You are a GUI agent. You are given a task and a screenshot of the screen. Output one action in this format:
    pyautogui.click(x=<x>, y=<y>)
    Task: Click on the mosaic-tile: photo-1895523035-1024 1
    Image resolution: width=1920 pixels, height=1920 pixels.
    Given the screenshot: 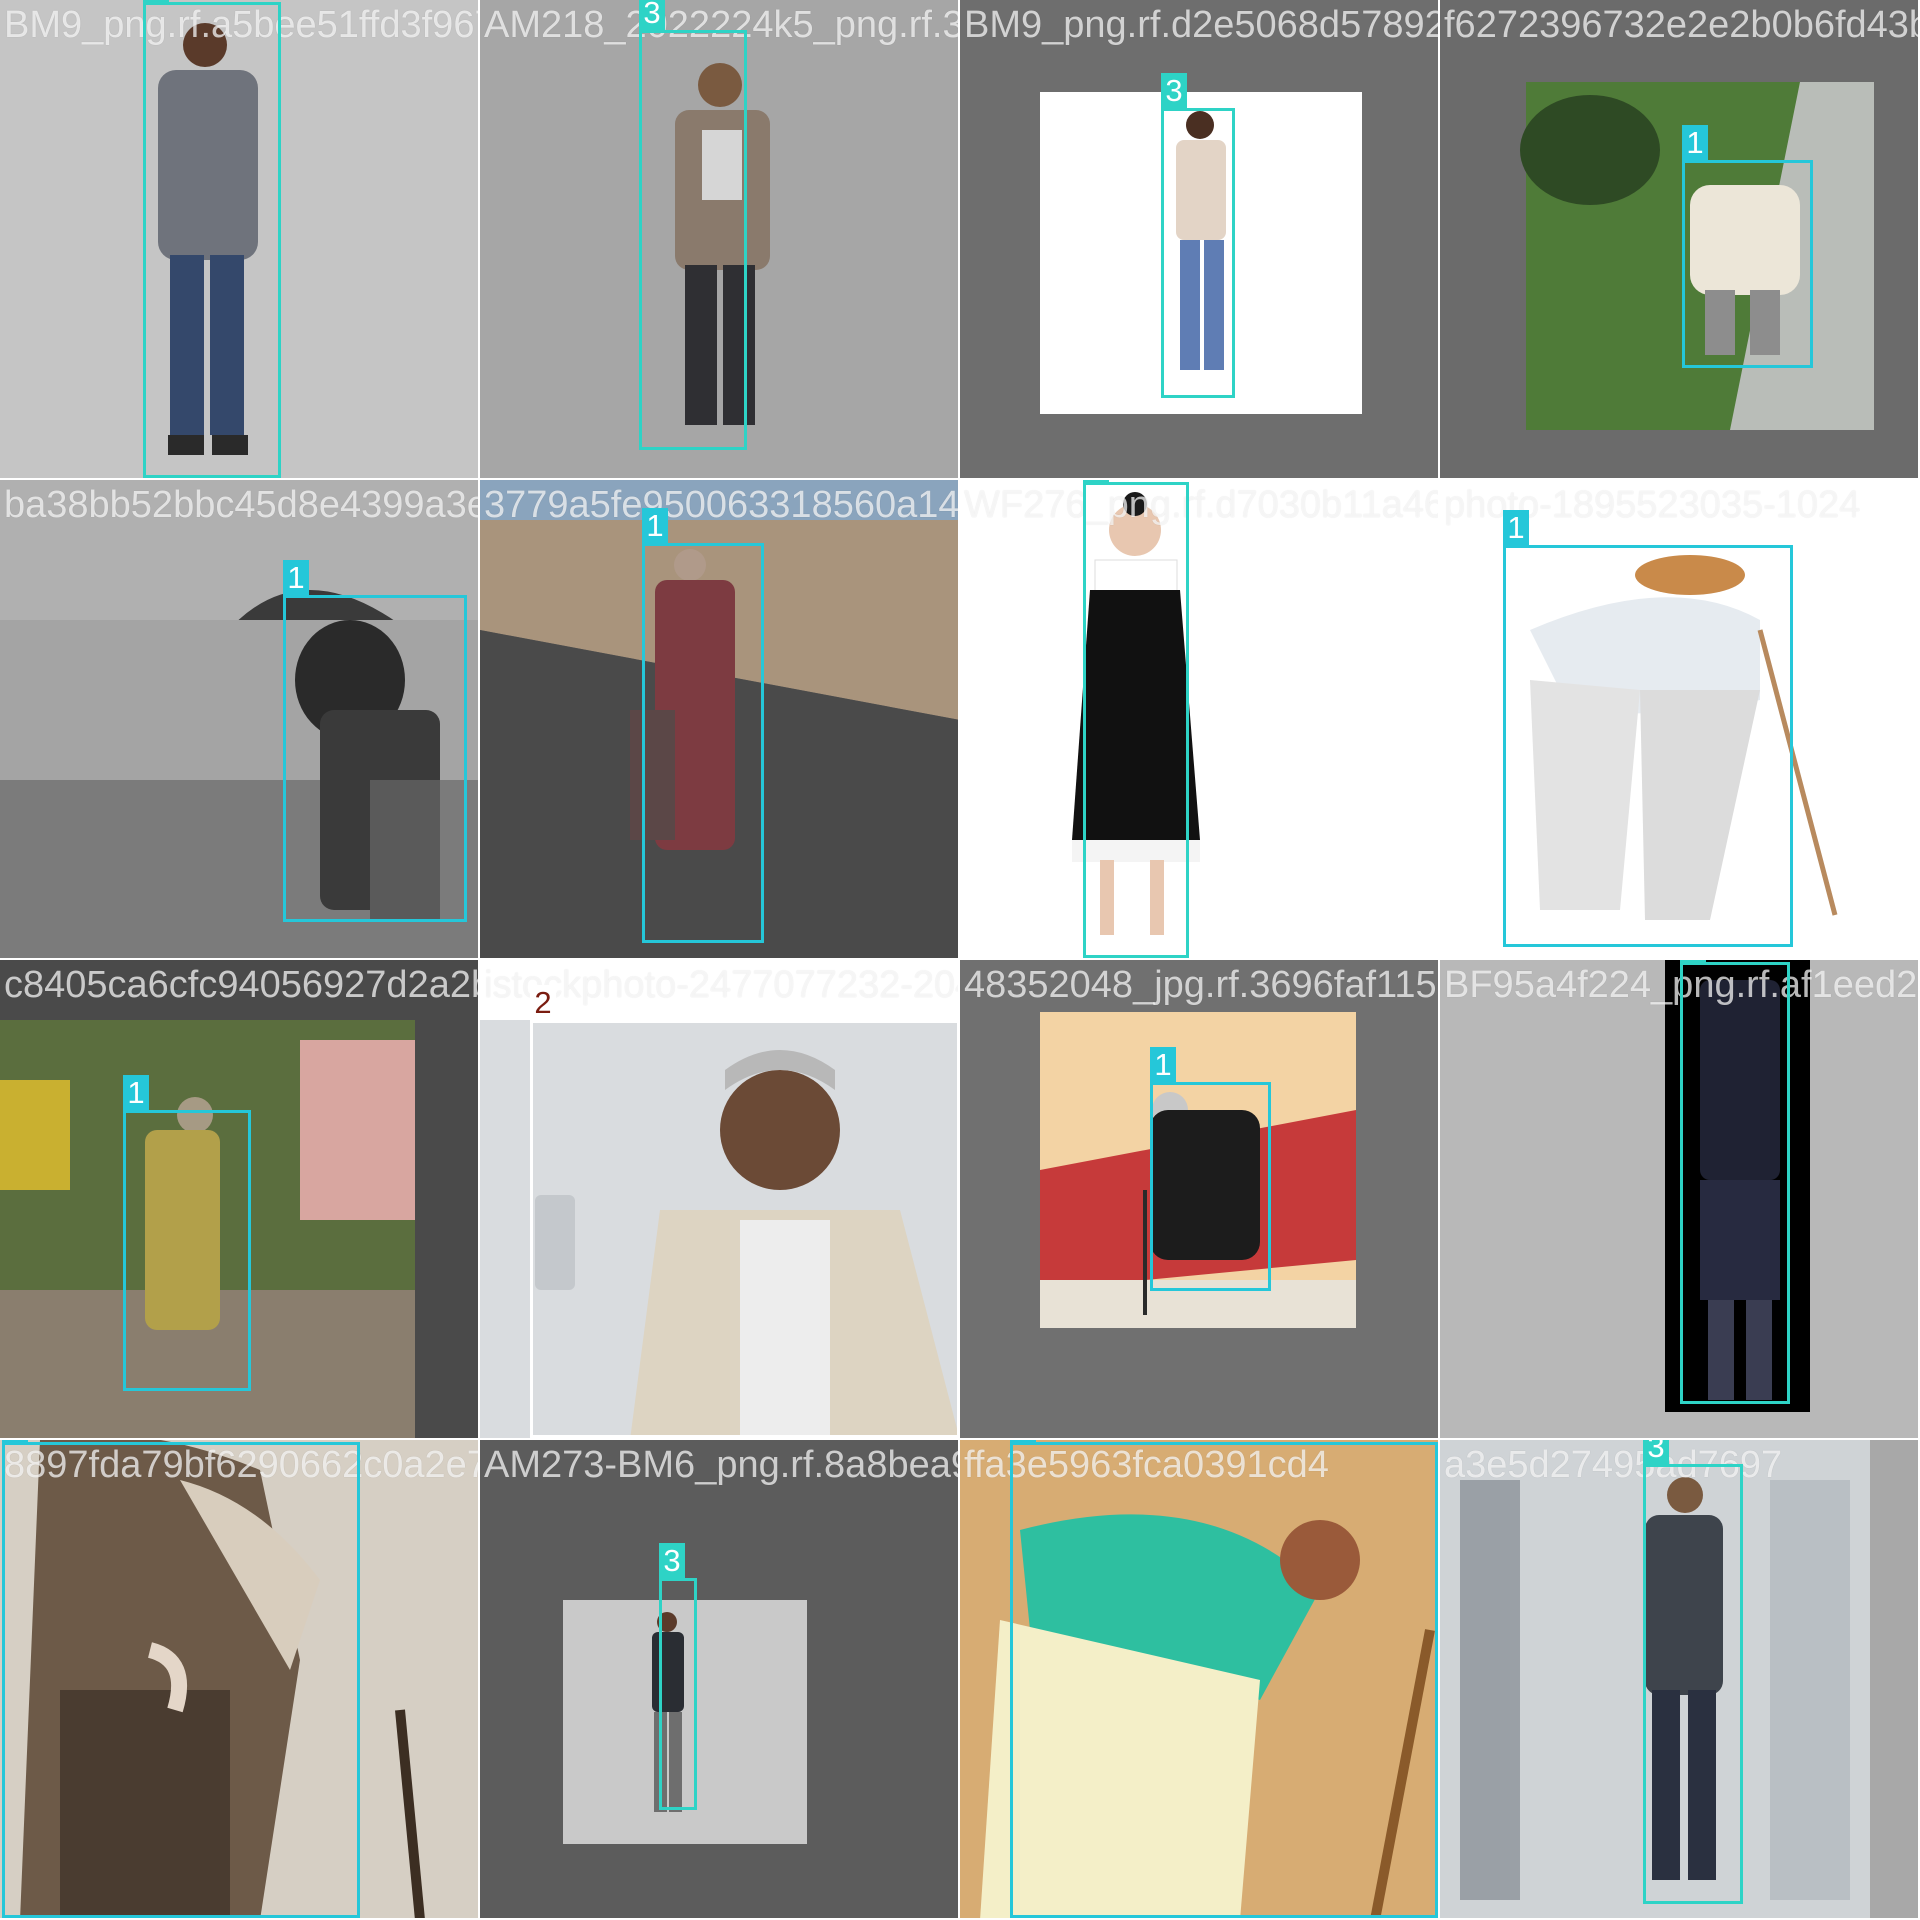 What is the action you would take?
    pyautogui.click(x=1680, y=720)
    